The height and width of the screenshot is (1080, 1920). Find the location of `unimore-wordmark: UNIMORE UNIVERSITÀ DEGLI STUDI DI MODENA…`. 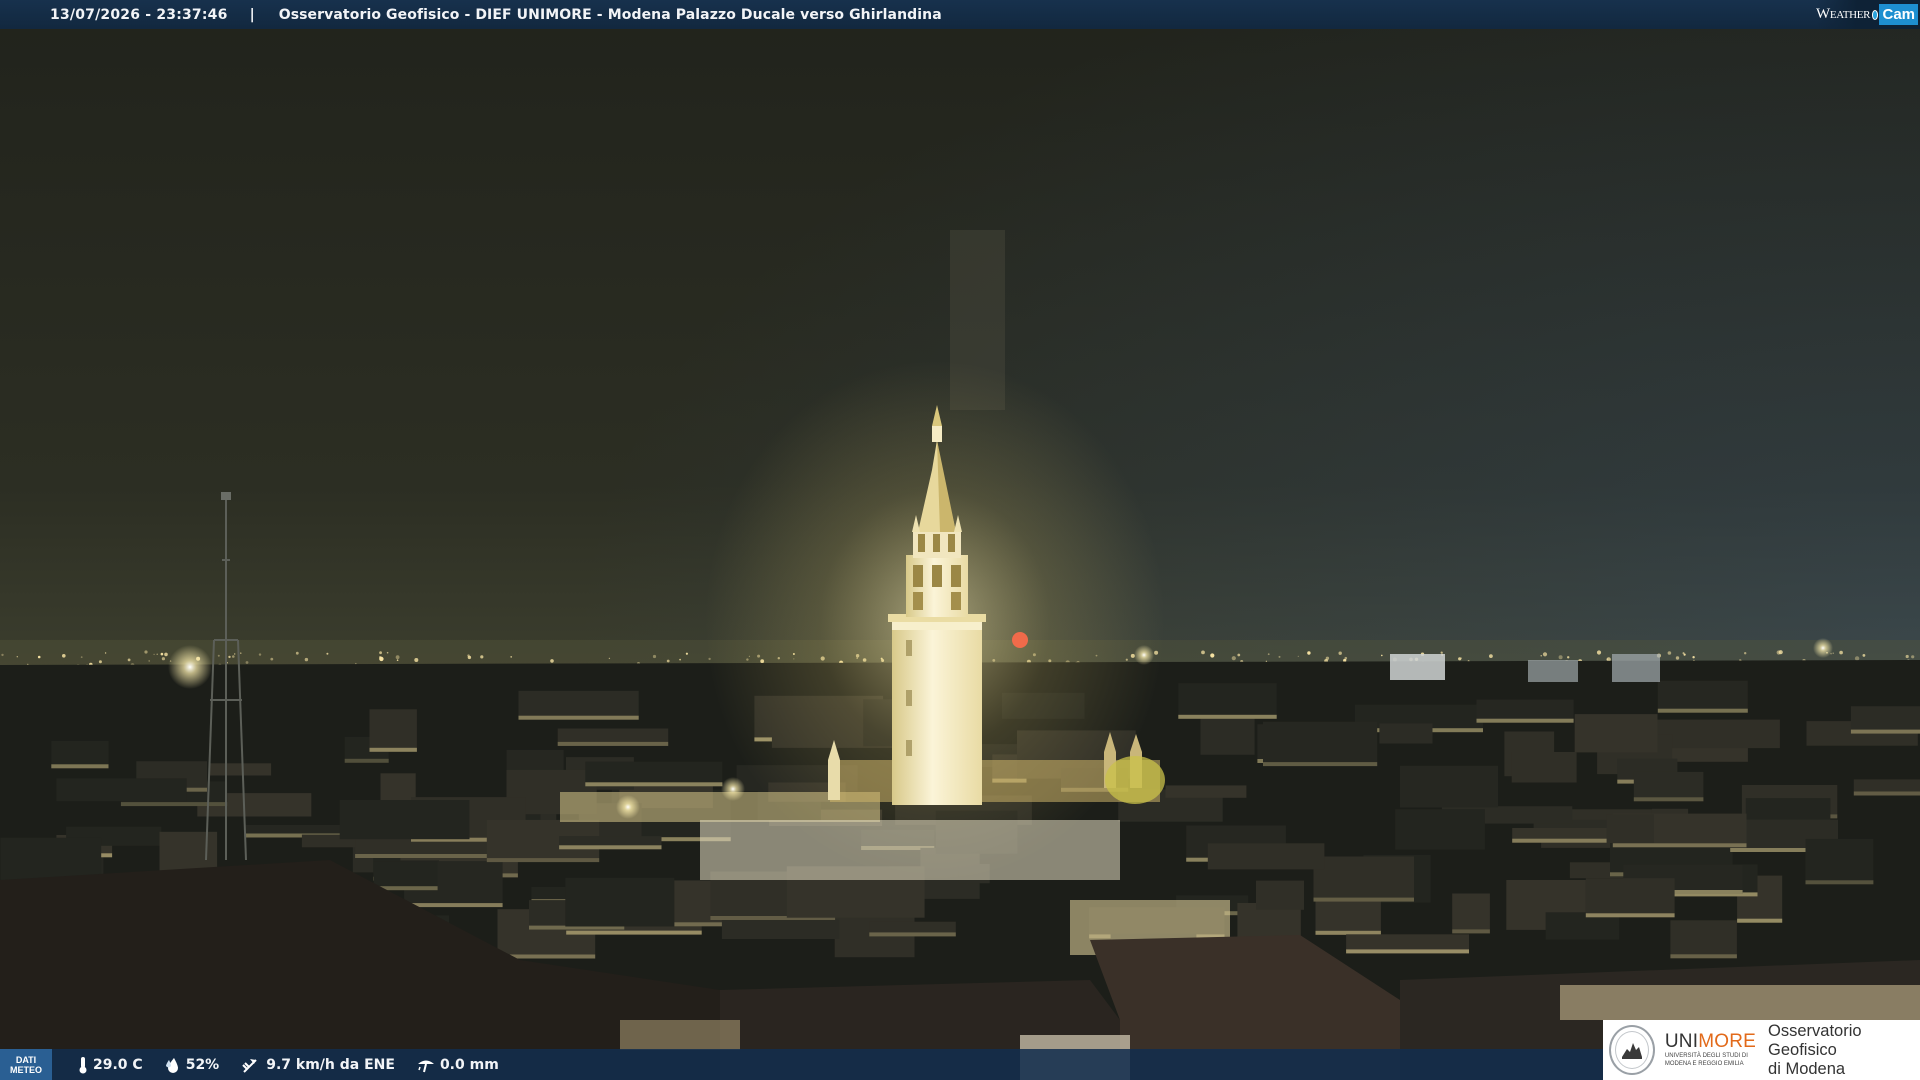

unimore-wordmark: UNIMORE UNIVERSITÀ DEGLI STUDI DI MODENA… is located at coordinates (1710, 1050).